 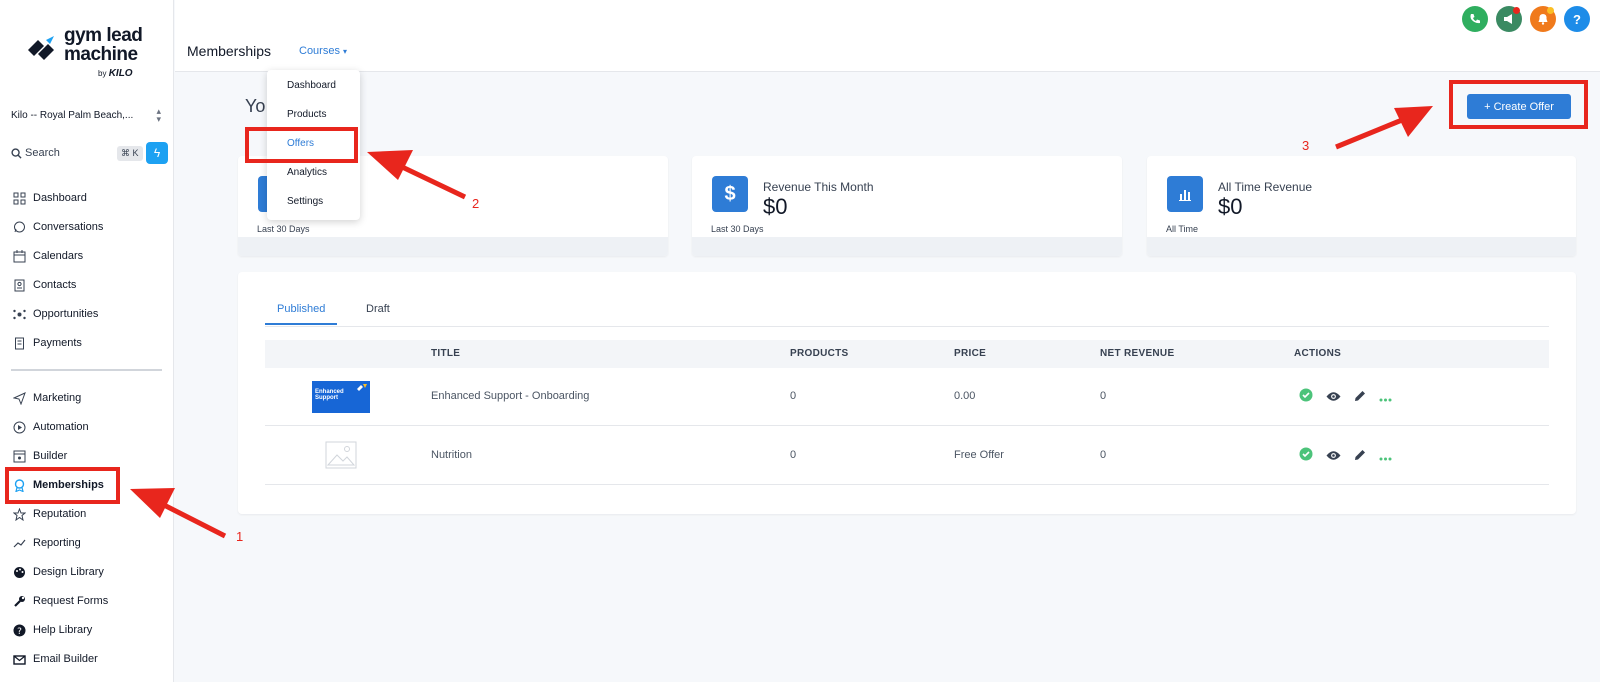 What do you see at coordinates (476, 203) in the screenshot?
I see `annotation-label-2: 2` at bounding box center [476, 203].